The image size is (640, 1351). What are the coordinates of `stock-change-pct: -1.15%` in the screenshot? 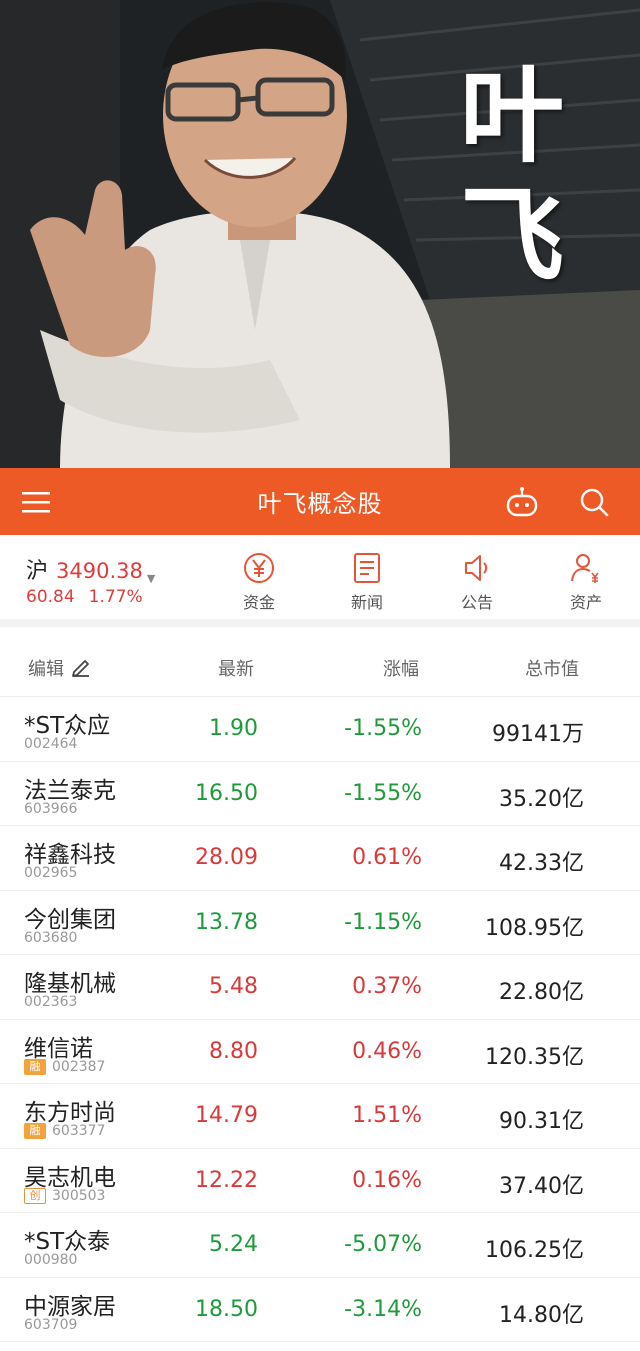 It's located at (383, 922).